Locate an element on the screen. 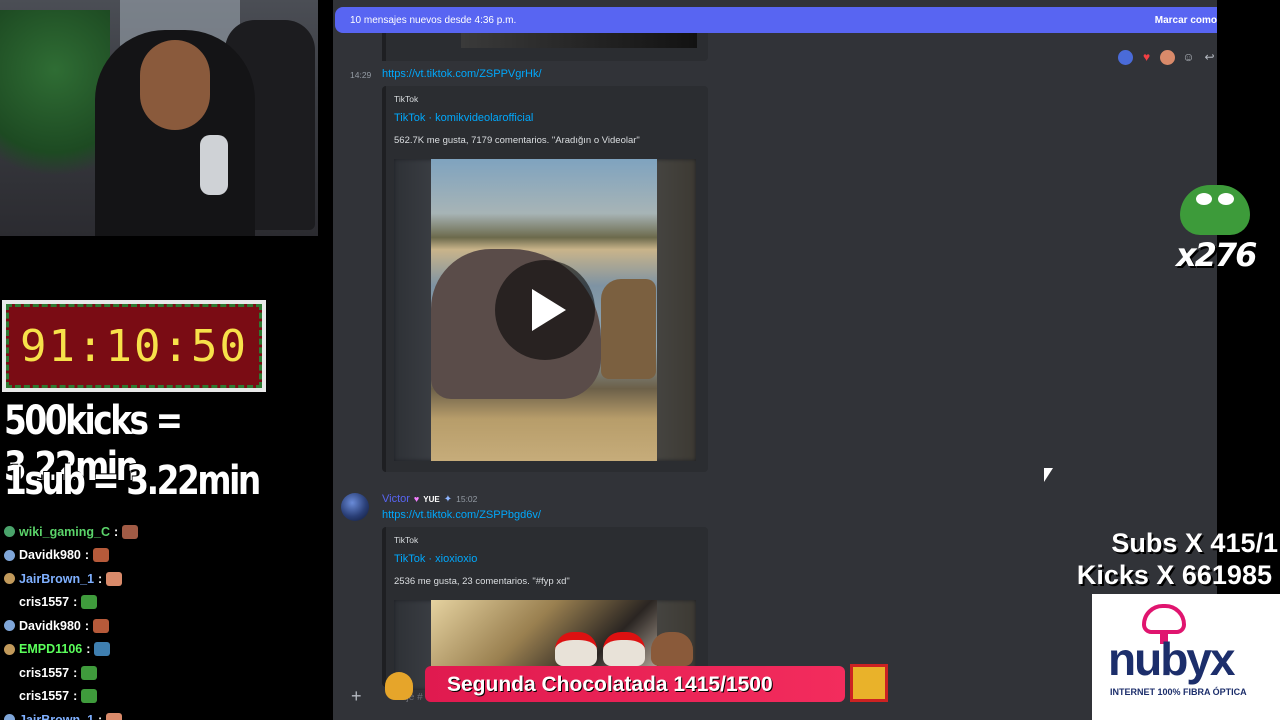 Image resolution: width=1280 pixels, height=720 pixels. play-button is located at coordinates (545, 310).